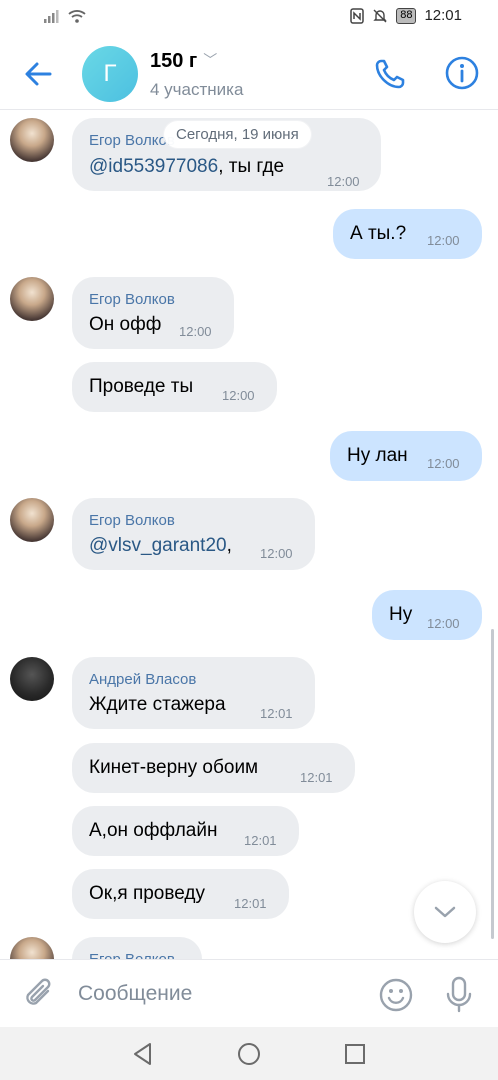 This screenshot has width=498, height=1080. Describe the element at coordinates (462, 73) in the screenshot. I see `info-icon` at that location.